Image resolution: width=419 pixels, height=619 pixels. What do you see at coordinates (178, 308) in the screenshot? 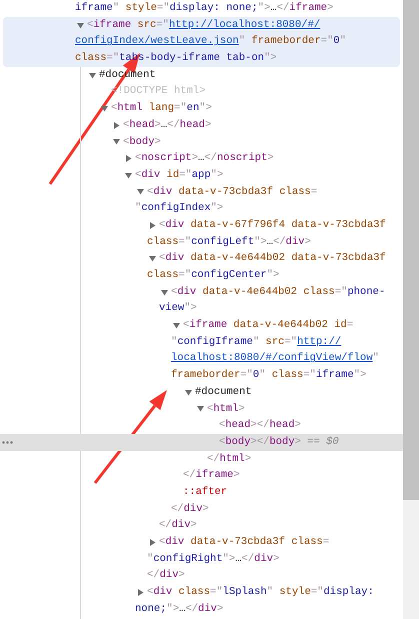
I see `code-line: view">` at bounding box center [178, 308].